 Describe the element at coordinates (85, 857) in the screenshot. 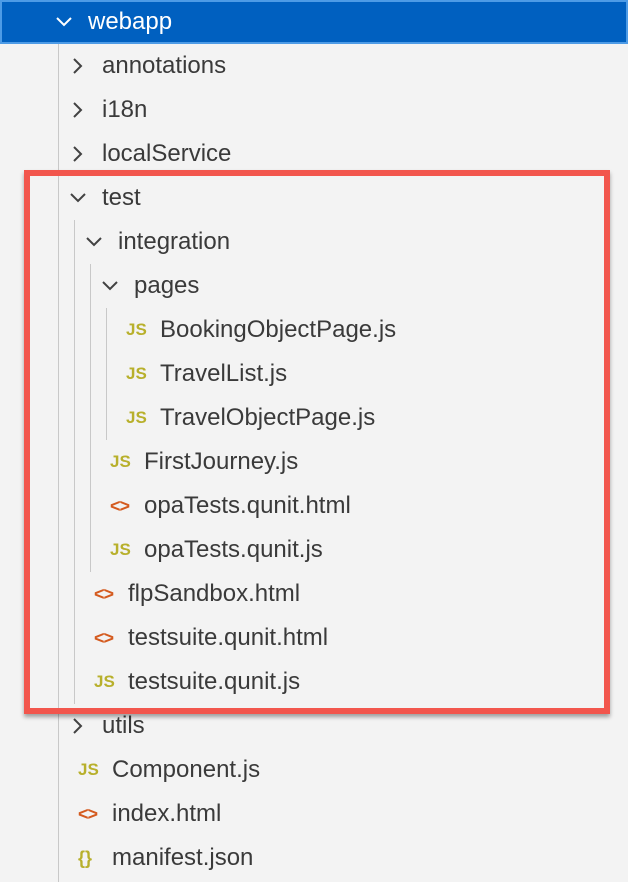

I see `json-file-icon: {}` at that location.